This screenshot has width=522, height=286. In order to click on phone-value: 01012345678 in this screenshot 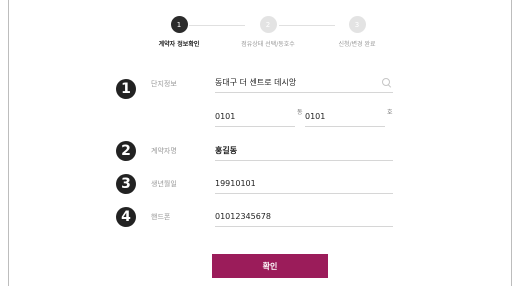, I will do `click(243, 216)`.